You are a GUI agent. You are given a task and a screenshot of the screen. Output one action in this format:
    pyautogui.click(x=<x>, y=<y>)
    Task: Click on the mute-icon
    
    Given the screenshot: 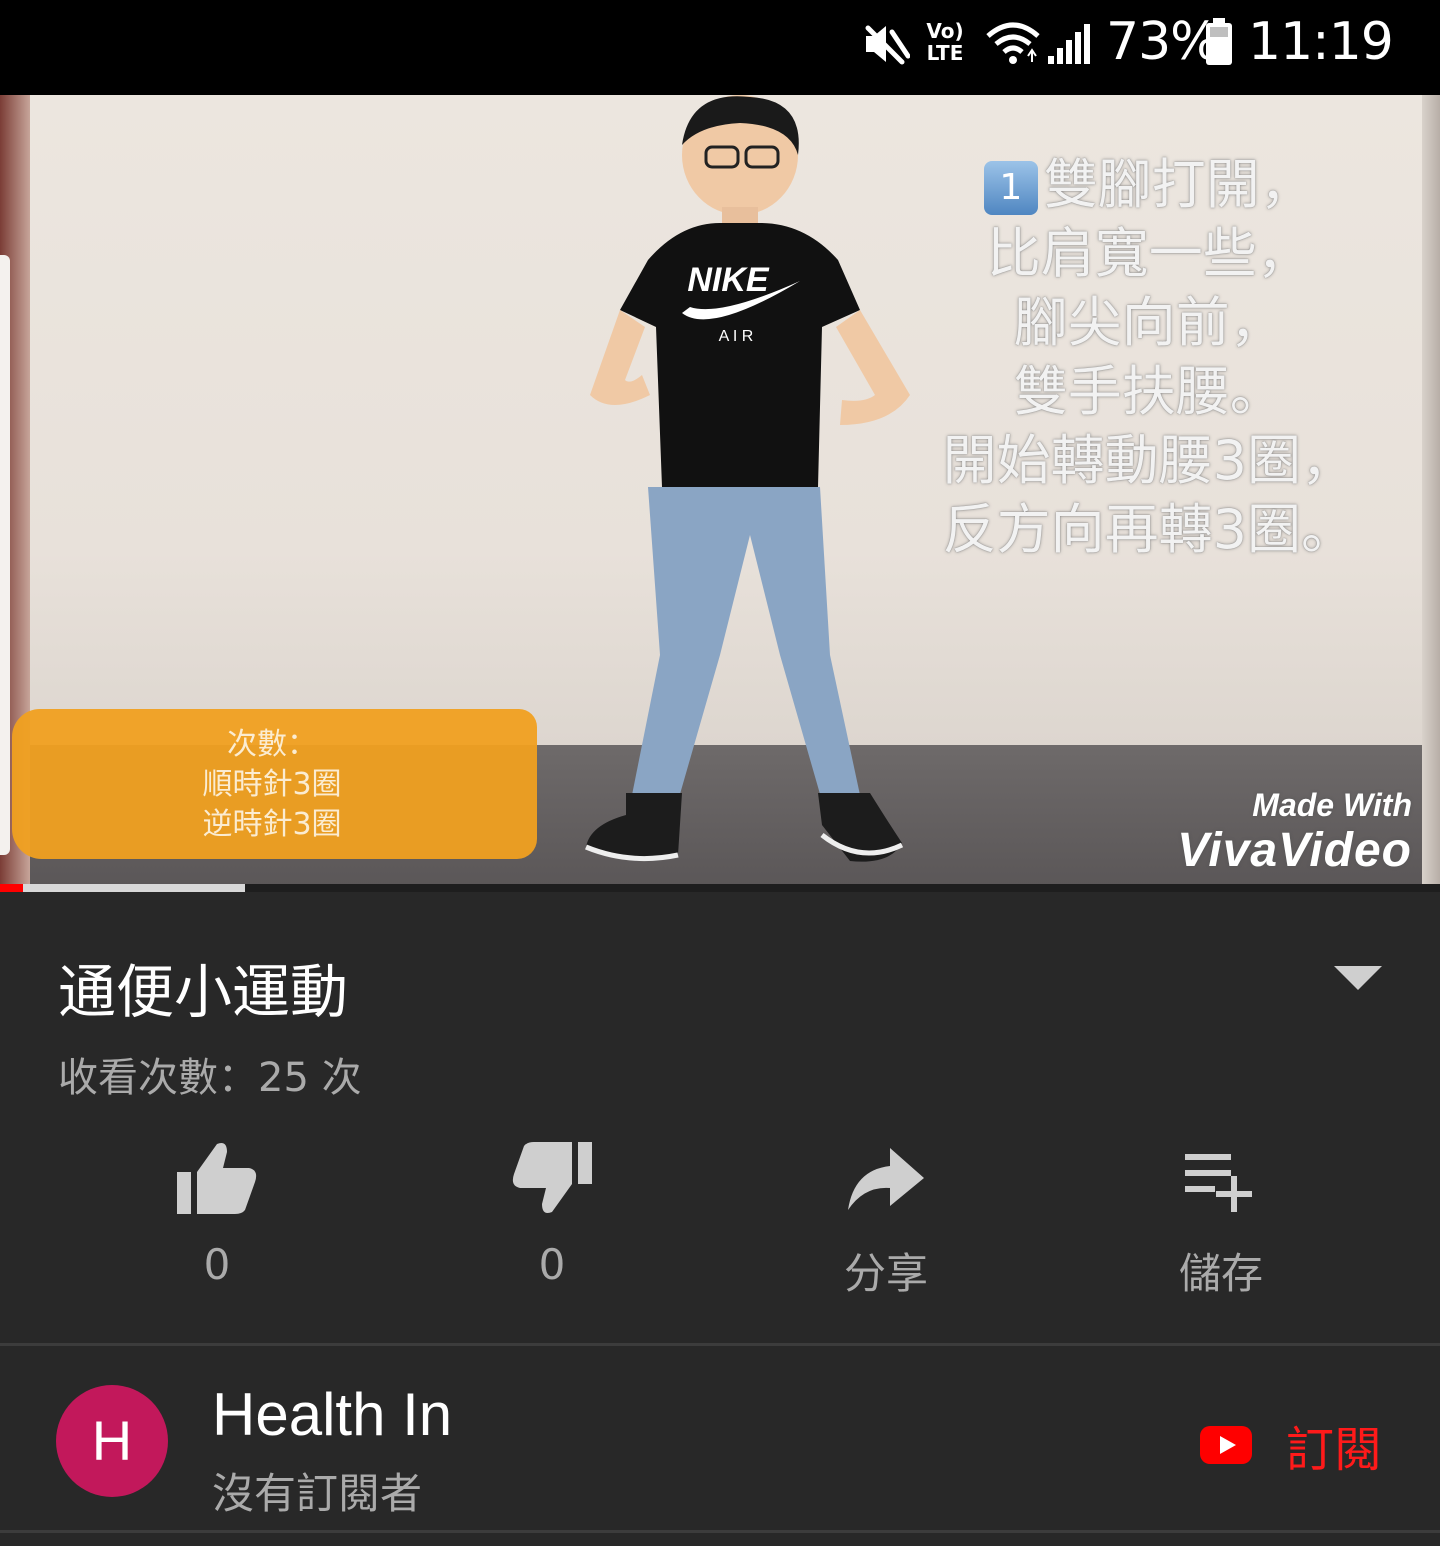 What is the action you would take?
    pyautogui.click(x=887, y=45)
    